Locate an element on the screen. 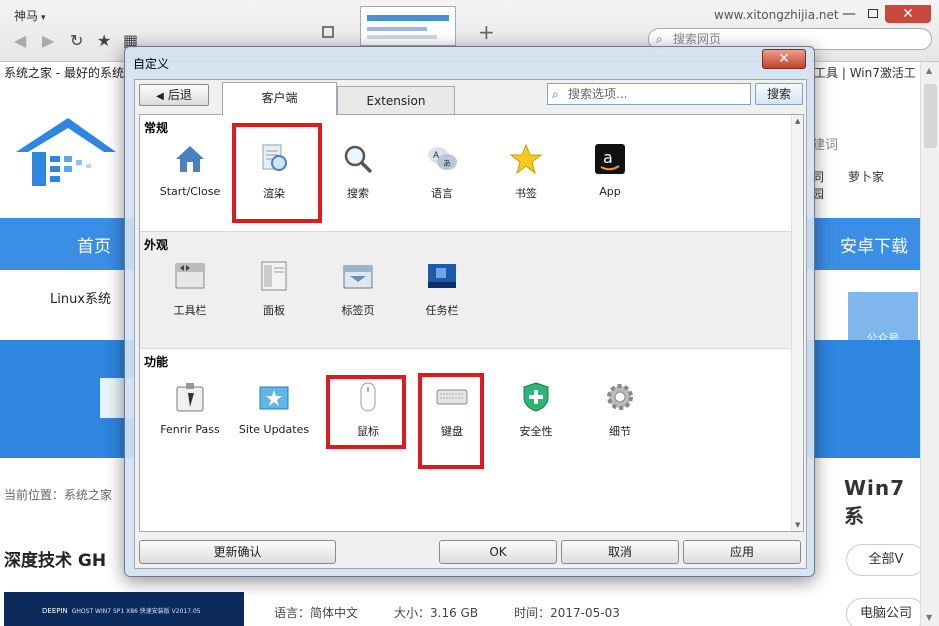  page-tab-title: 系统之家 - 最好的系统 is located at coordinates (64, 73).